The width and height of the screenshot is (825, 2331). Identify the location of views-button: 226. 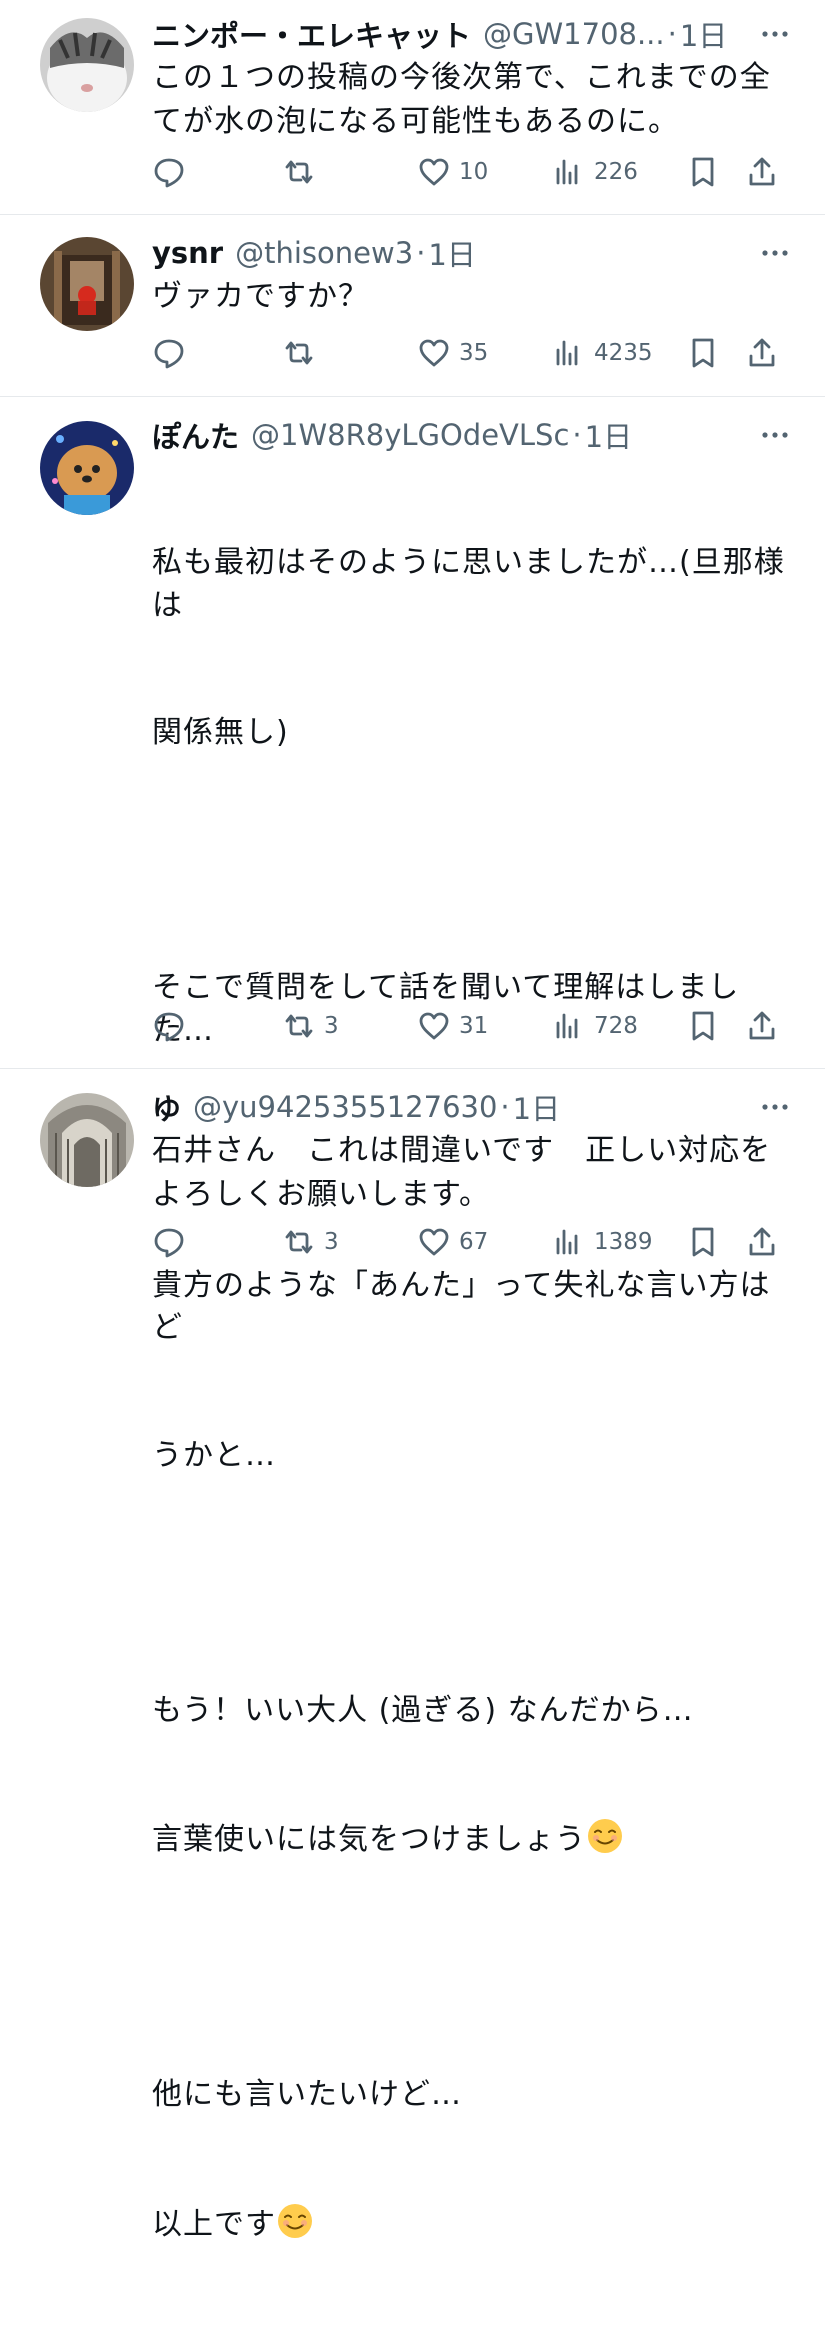
(595, 172).